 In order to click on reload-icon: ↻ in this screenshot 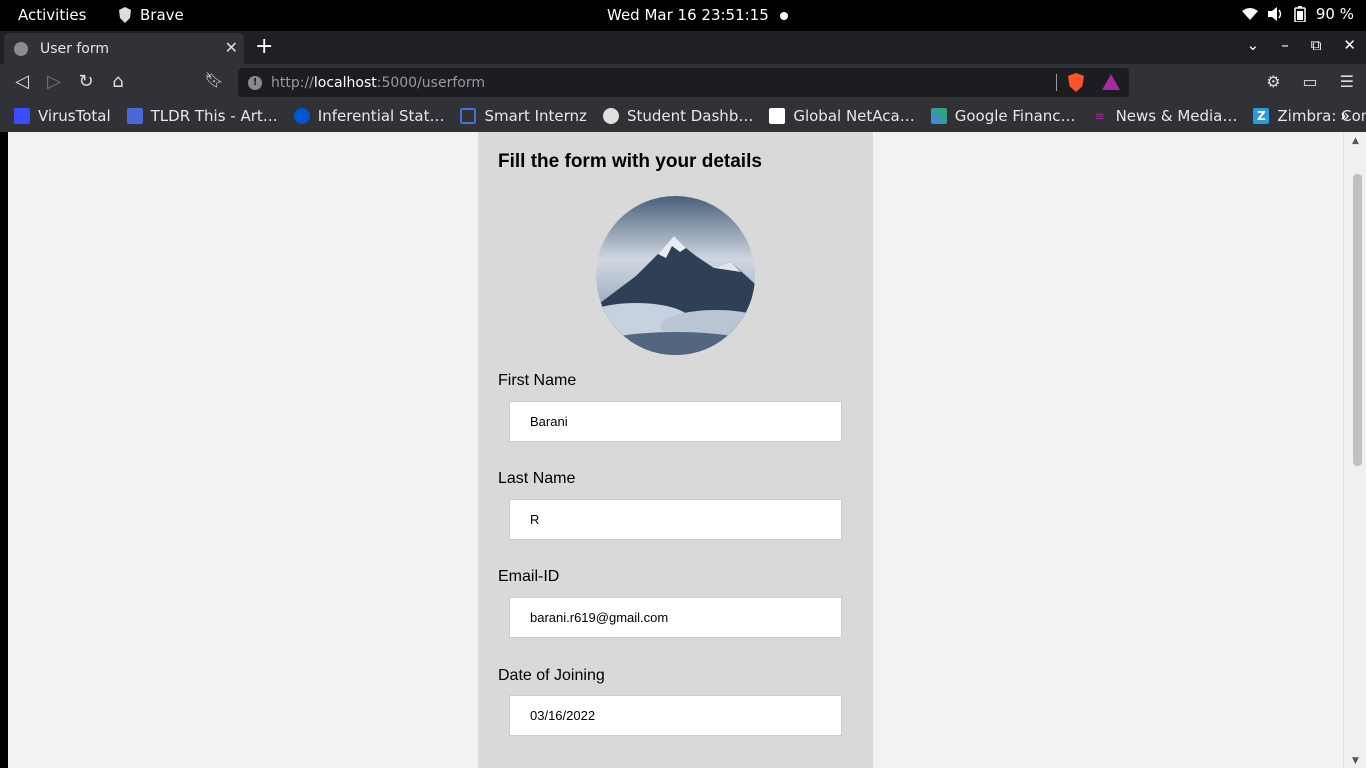, I will do `click(86, 81)`.